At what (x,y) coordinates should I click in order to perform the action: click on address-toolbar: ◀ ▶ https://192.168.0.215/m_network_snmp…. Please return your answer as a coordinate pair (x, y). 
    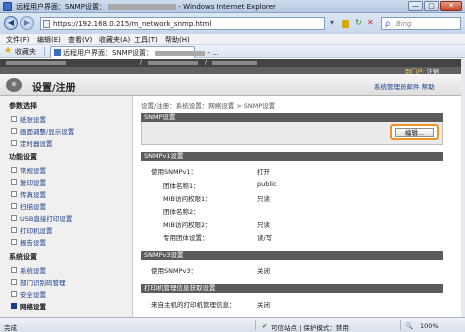
    Looking at the image, I should click on (232, 23).